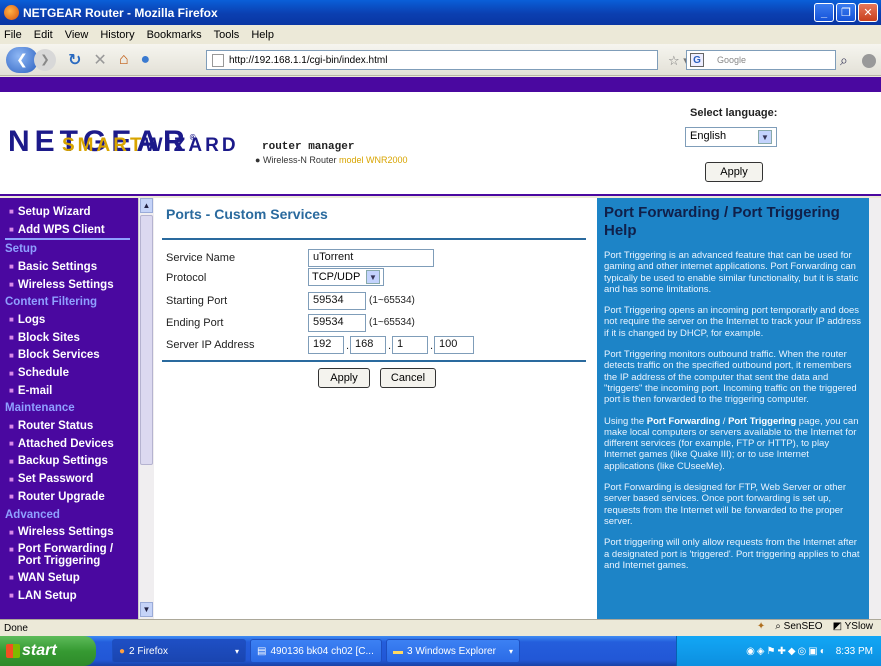 This screenshot has width=881, height=666. What do you see at coordinates (77, 285) in the screenshot?
I see `sidebar-item-wireless-settings: ■ Wireless Settings` at bounding box center [77, 285].